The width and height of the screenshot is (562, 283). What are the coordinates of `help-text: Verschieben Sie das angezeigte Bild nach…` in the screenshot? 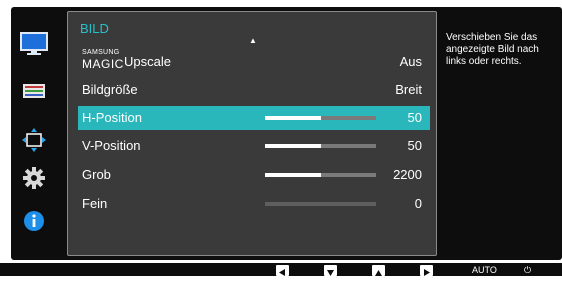 It's located at (492, 49).